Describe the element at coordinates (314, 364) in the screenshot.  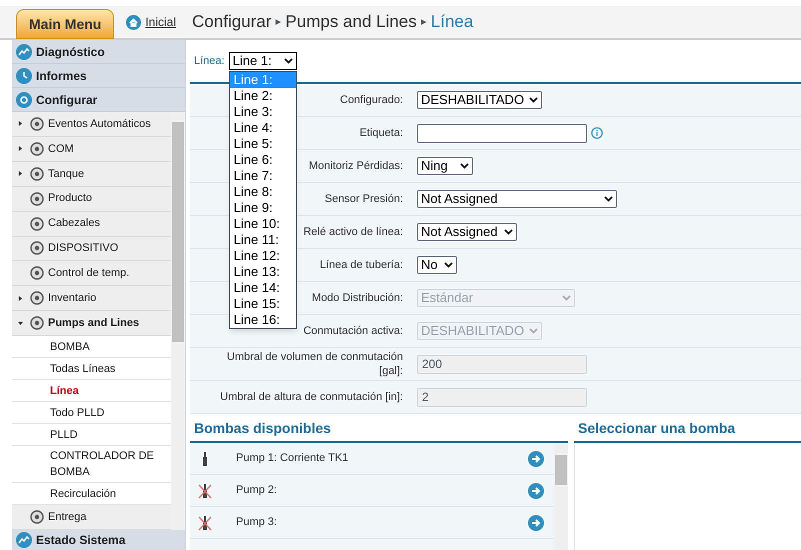
I see `field-label: Umbral de volumen de conmutación [gal]:` at that location.